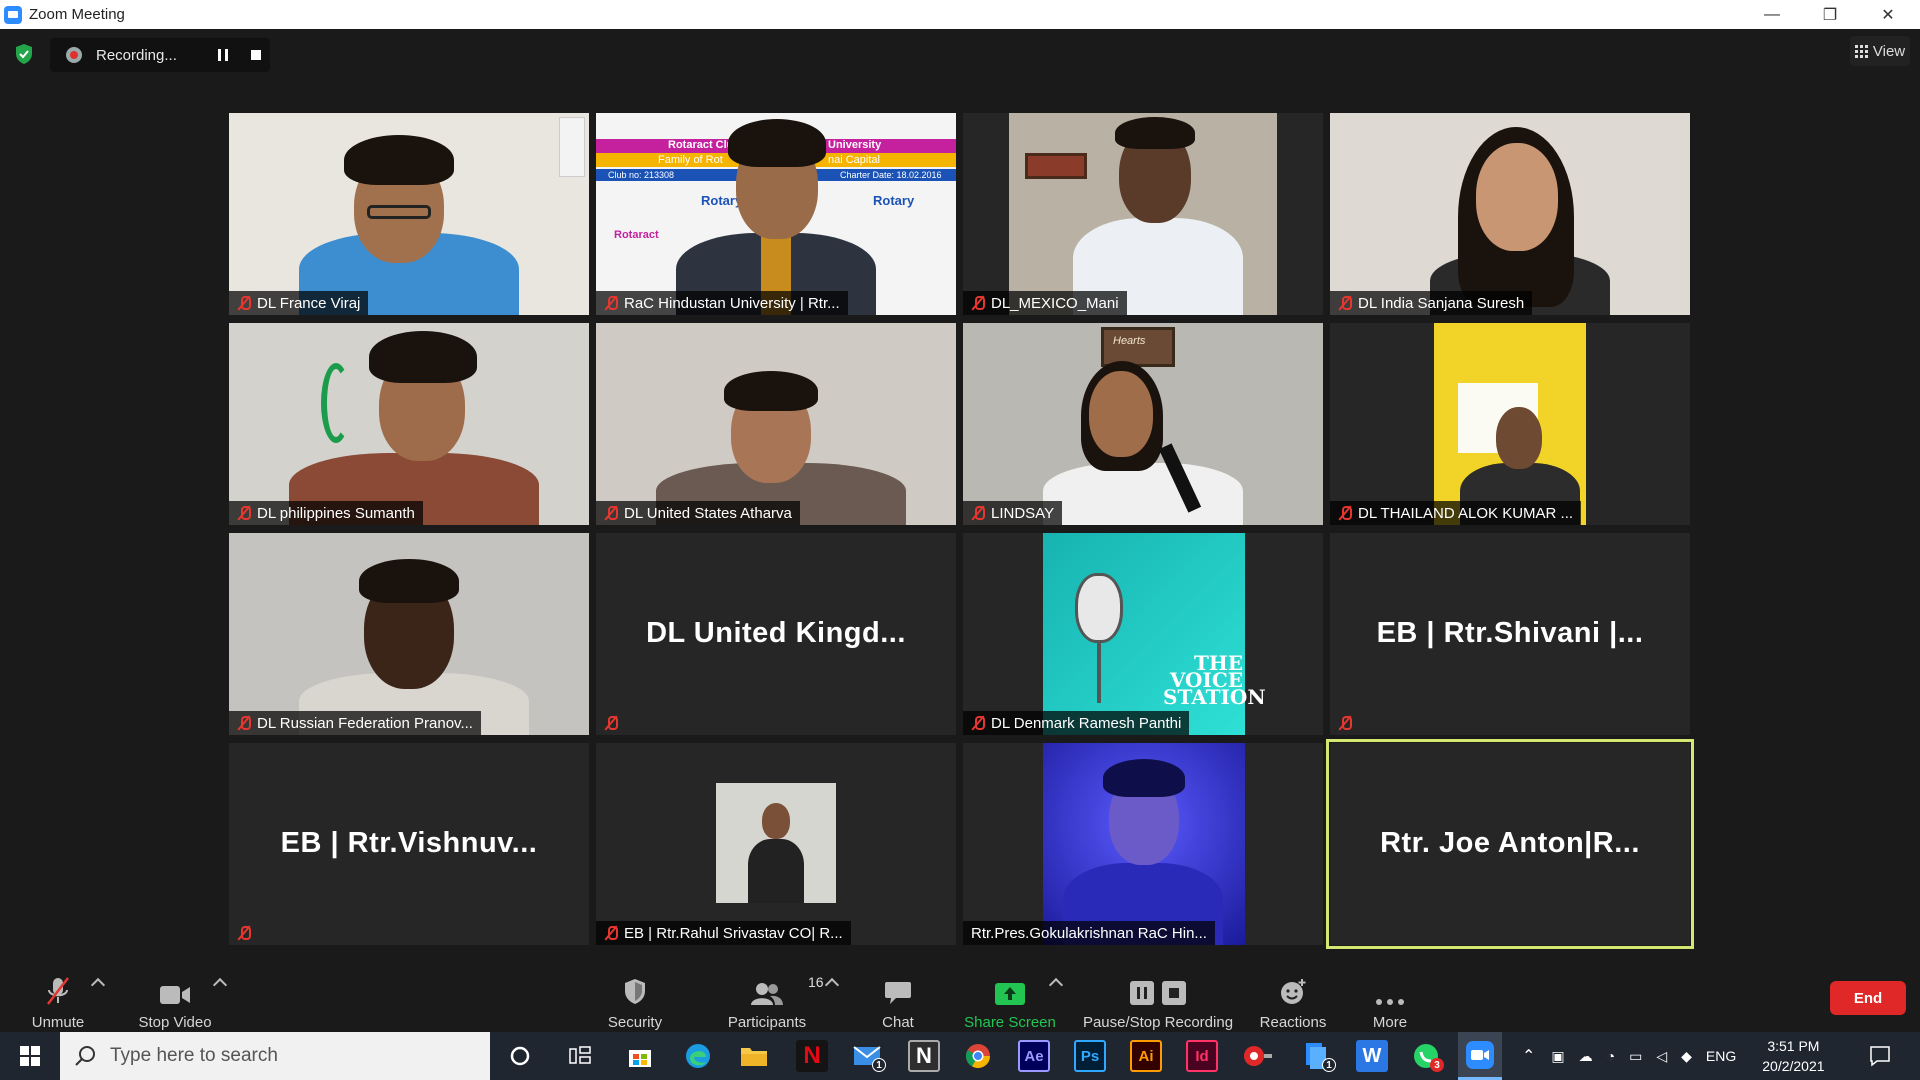  Describe the element at coordinates (640, 1056) in the screenshot. I see `microsoft-store-icon` at that location.